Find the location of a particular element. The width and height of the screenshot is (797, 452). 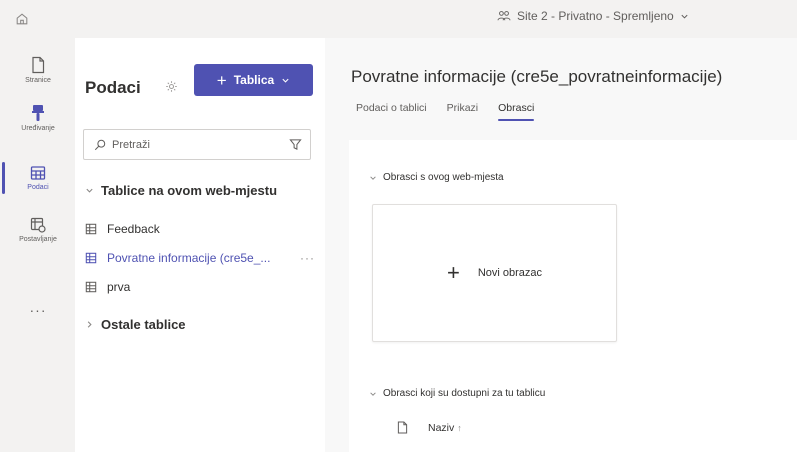

section-available-forms-label: Obrasci koji su dostupni za tu tablicu is located at coordinates (464, 393).